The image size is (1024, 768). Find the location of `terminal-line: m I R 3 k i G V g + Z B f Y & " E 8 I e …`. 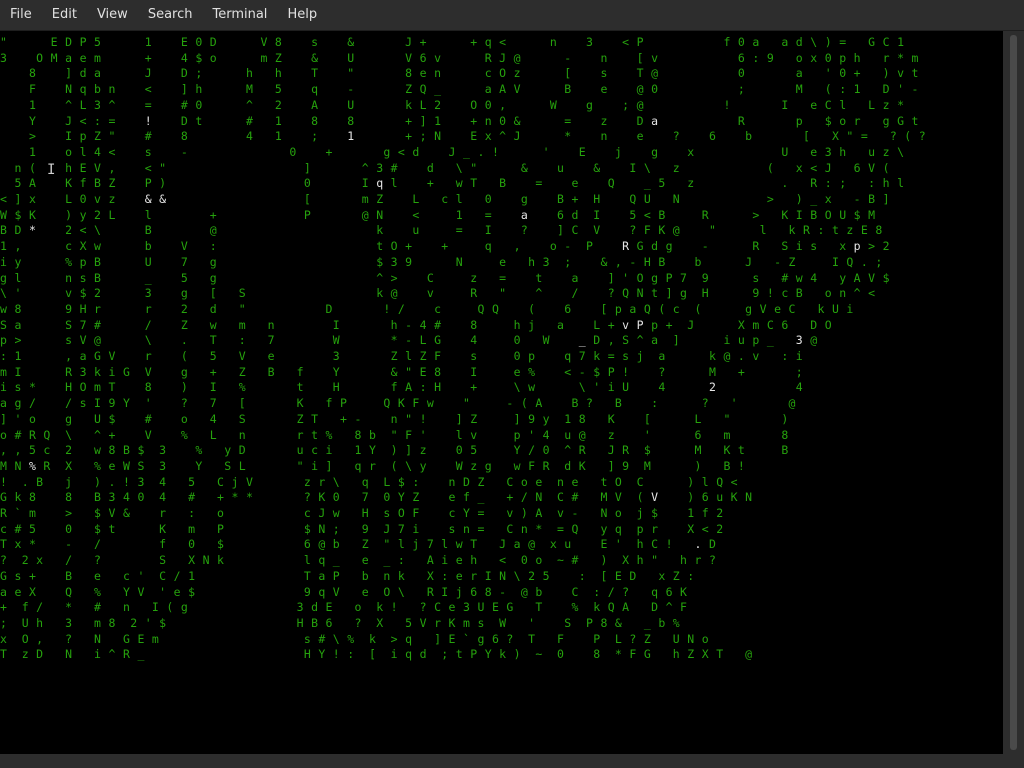

terminal-line: m I R 3 k i G V g + Z B f Y & " E 8 I e … is located at coordinates (402, 371).